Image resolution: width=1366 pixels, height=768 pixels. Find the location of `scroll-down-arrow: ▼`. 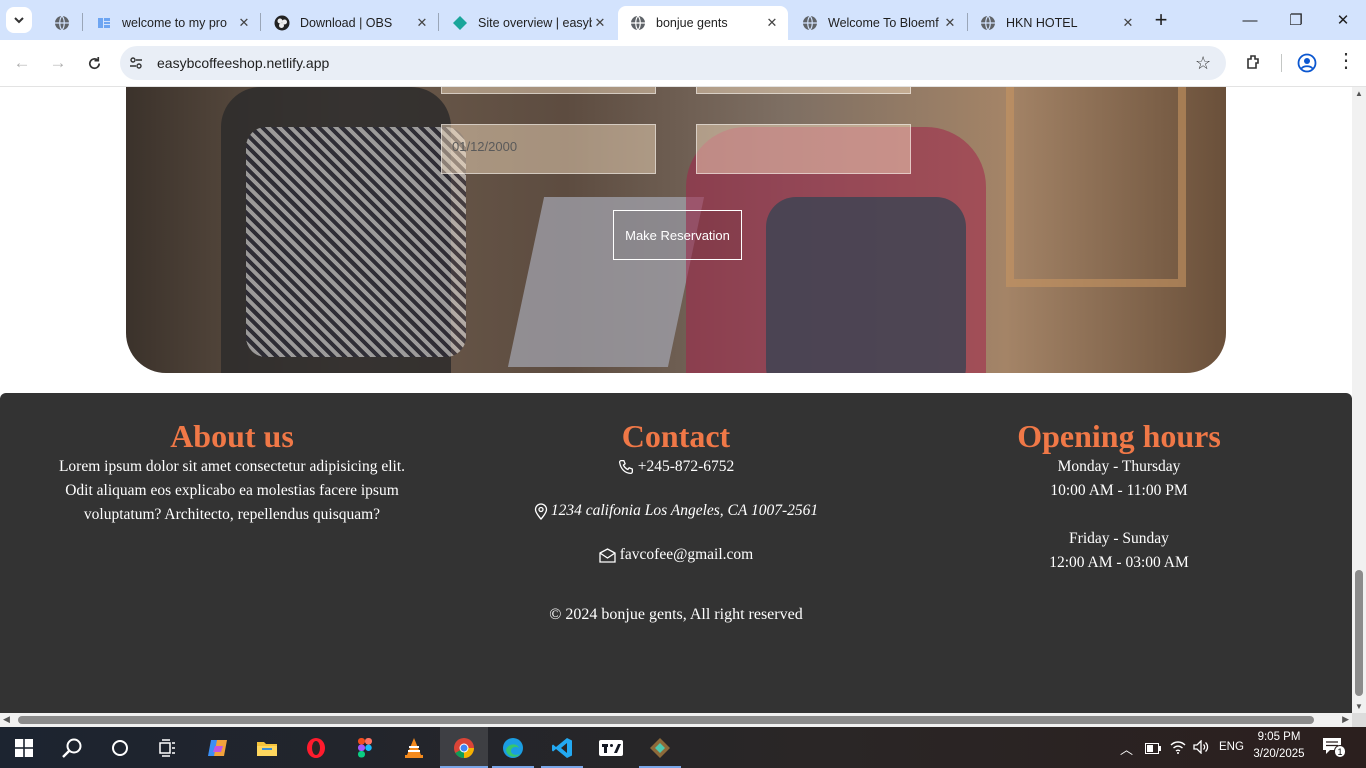

scroll-down-arrow: ▼ is located at coordinates (1359, 706).